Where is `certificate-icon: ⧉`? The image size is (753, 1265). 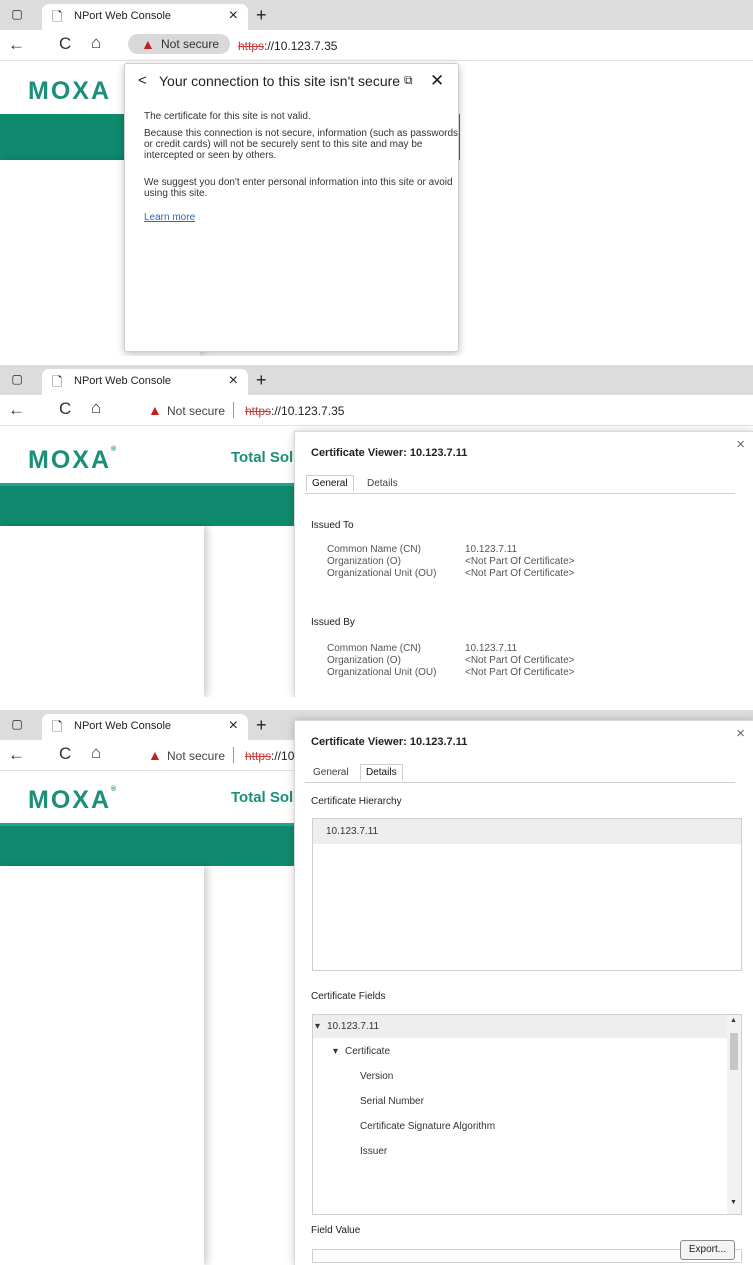
certificate-icon: ⧉ is located at coordinates (408, 80).